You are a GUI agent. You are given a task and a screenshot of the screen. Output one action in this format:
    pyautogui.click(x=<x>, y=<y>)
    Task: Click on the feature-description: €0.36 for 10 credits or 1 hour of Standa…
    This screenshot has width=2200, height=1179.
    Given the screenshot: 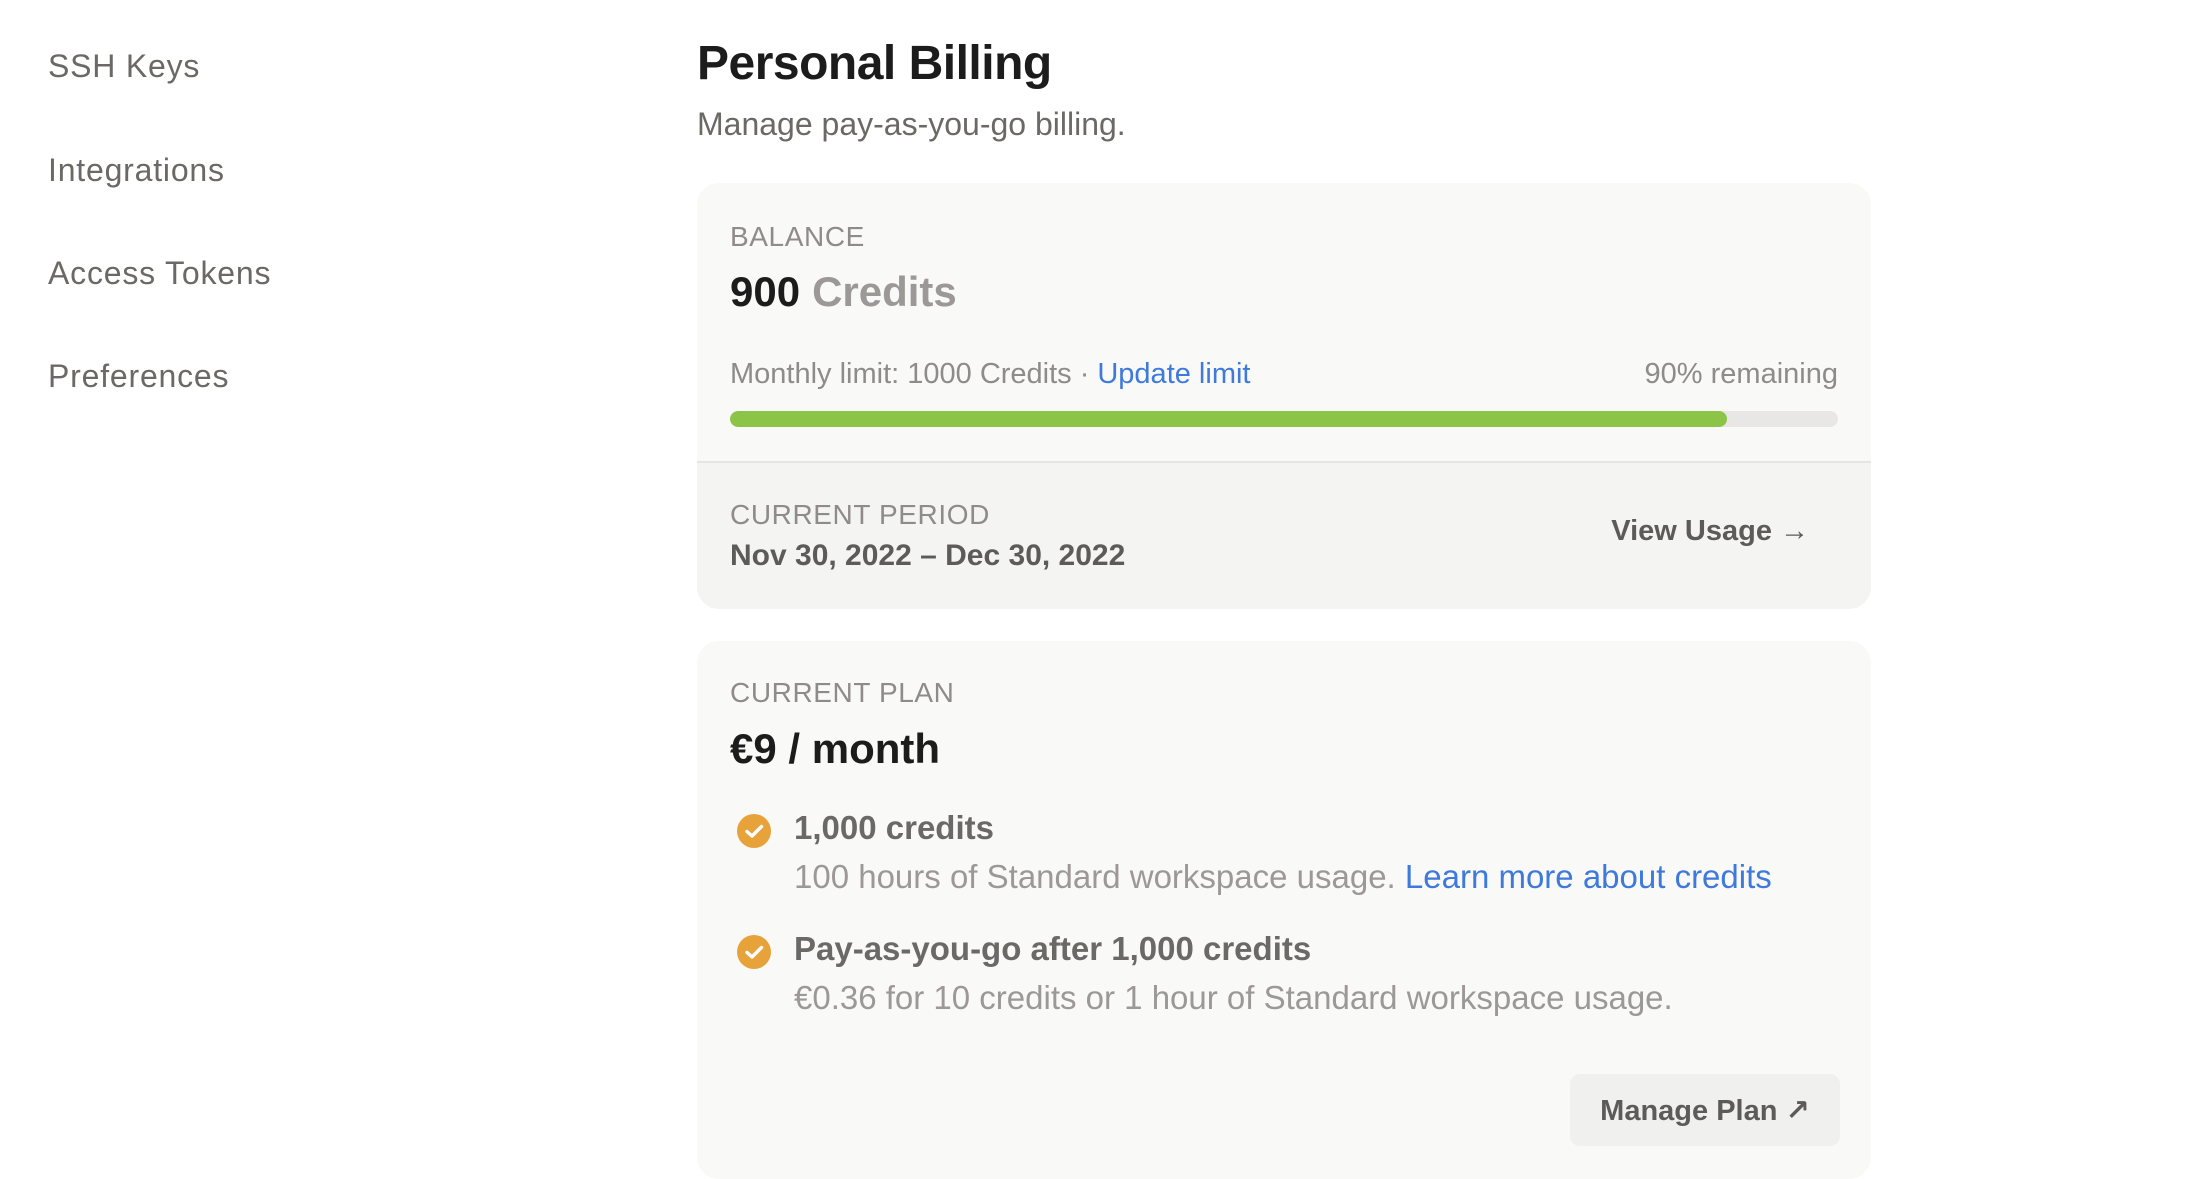 What is the action you would take?
    pyautogui.click(x=1233, y=997)
    